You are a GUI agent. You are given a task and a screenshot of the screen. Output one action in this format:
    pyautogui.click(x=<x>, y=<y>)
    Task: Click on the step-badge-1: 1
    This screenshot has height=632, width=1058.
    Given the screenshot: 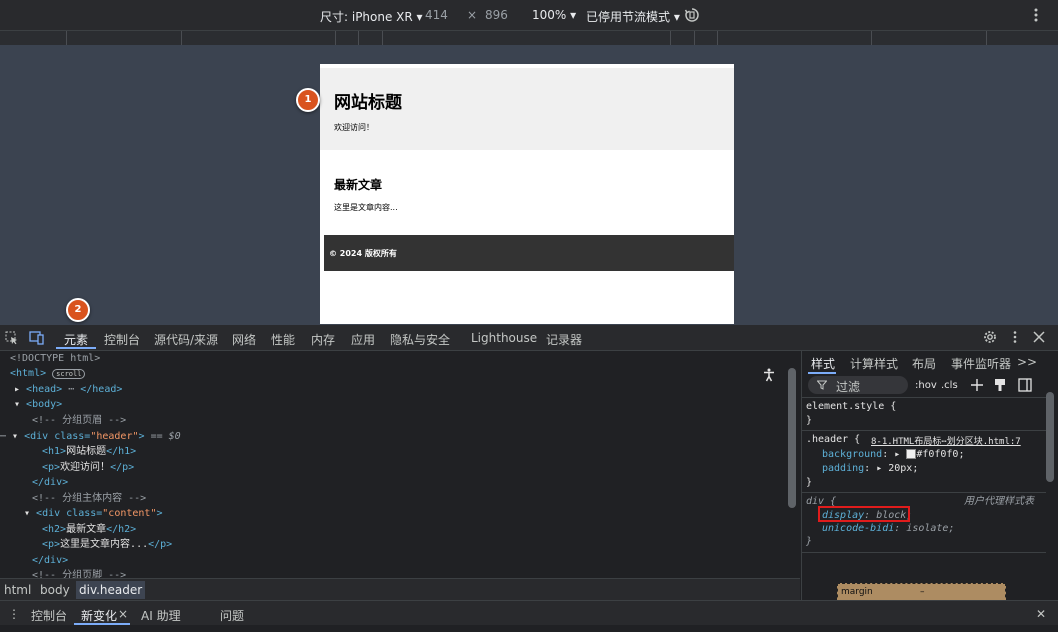 What is the action you would take?
    pyautogui.click(x=308, y=100)
    